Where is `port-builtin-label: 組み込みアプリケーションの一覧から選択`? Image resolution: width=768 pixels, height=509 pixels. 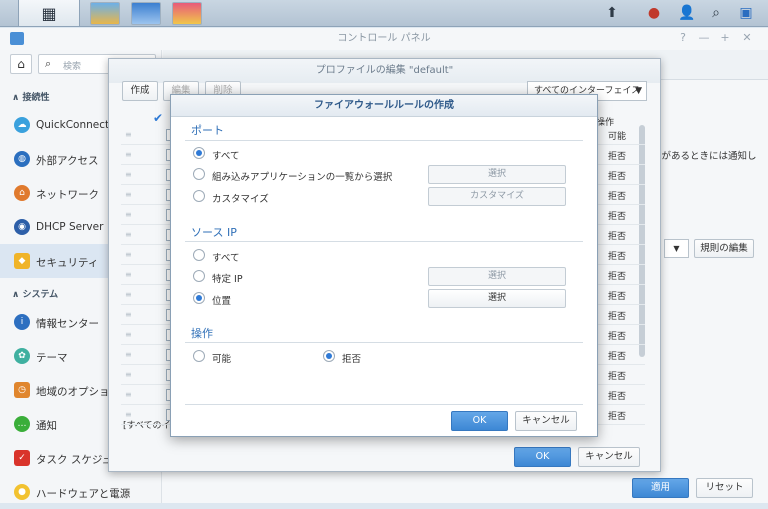
port-builtin-label: 組み込みアプリケーションの一覧から選択 is located at coordinates (302, 177).